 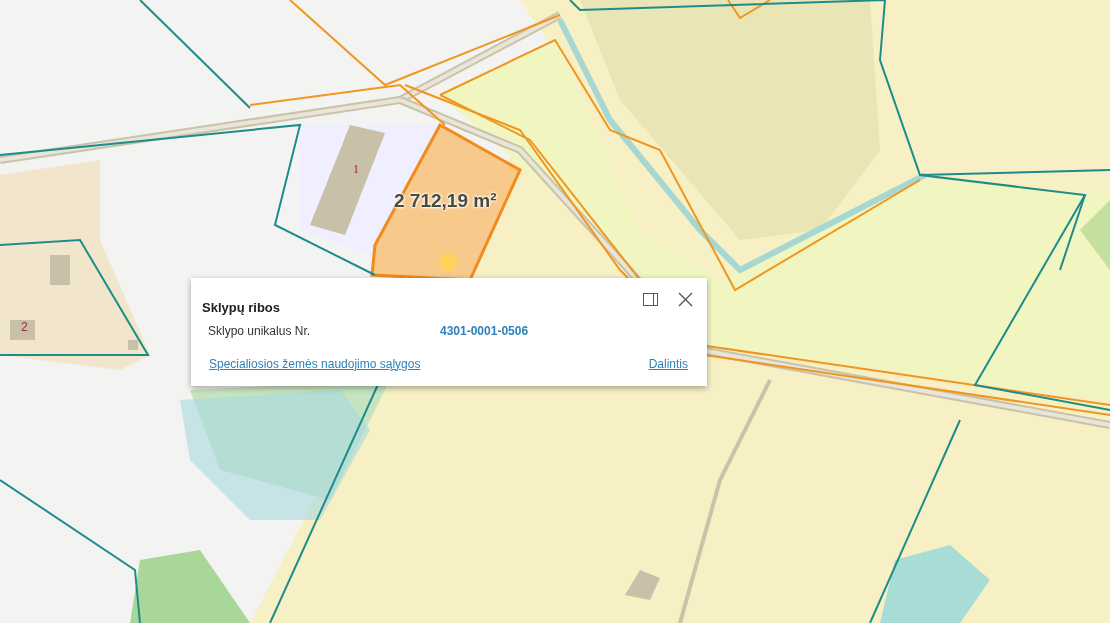 I want to click on close-icon, so click(x=685, y=299).